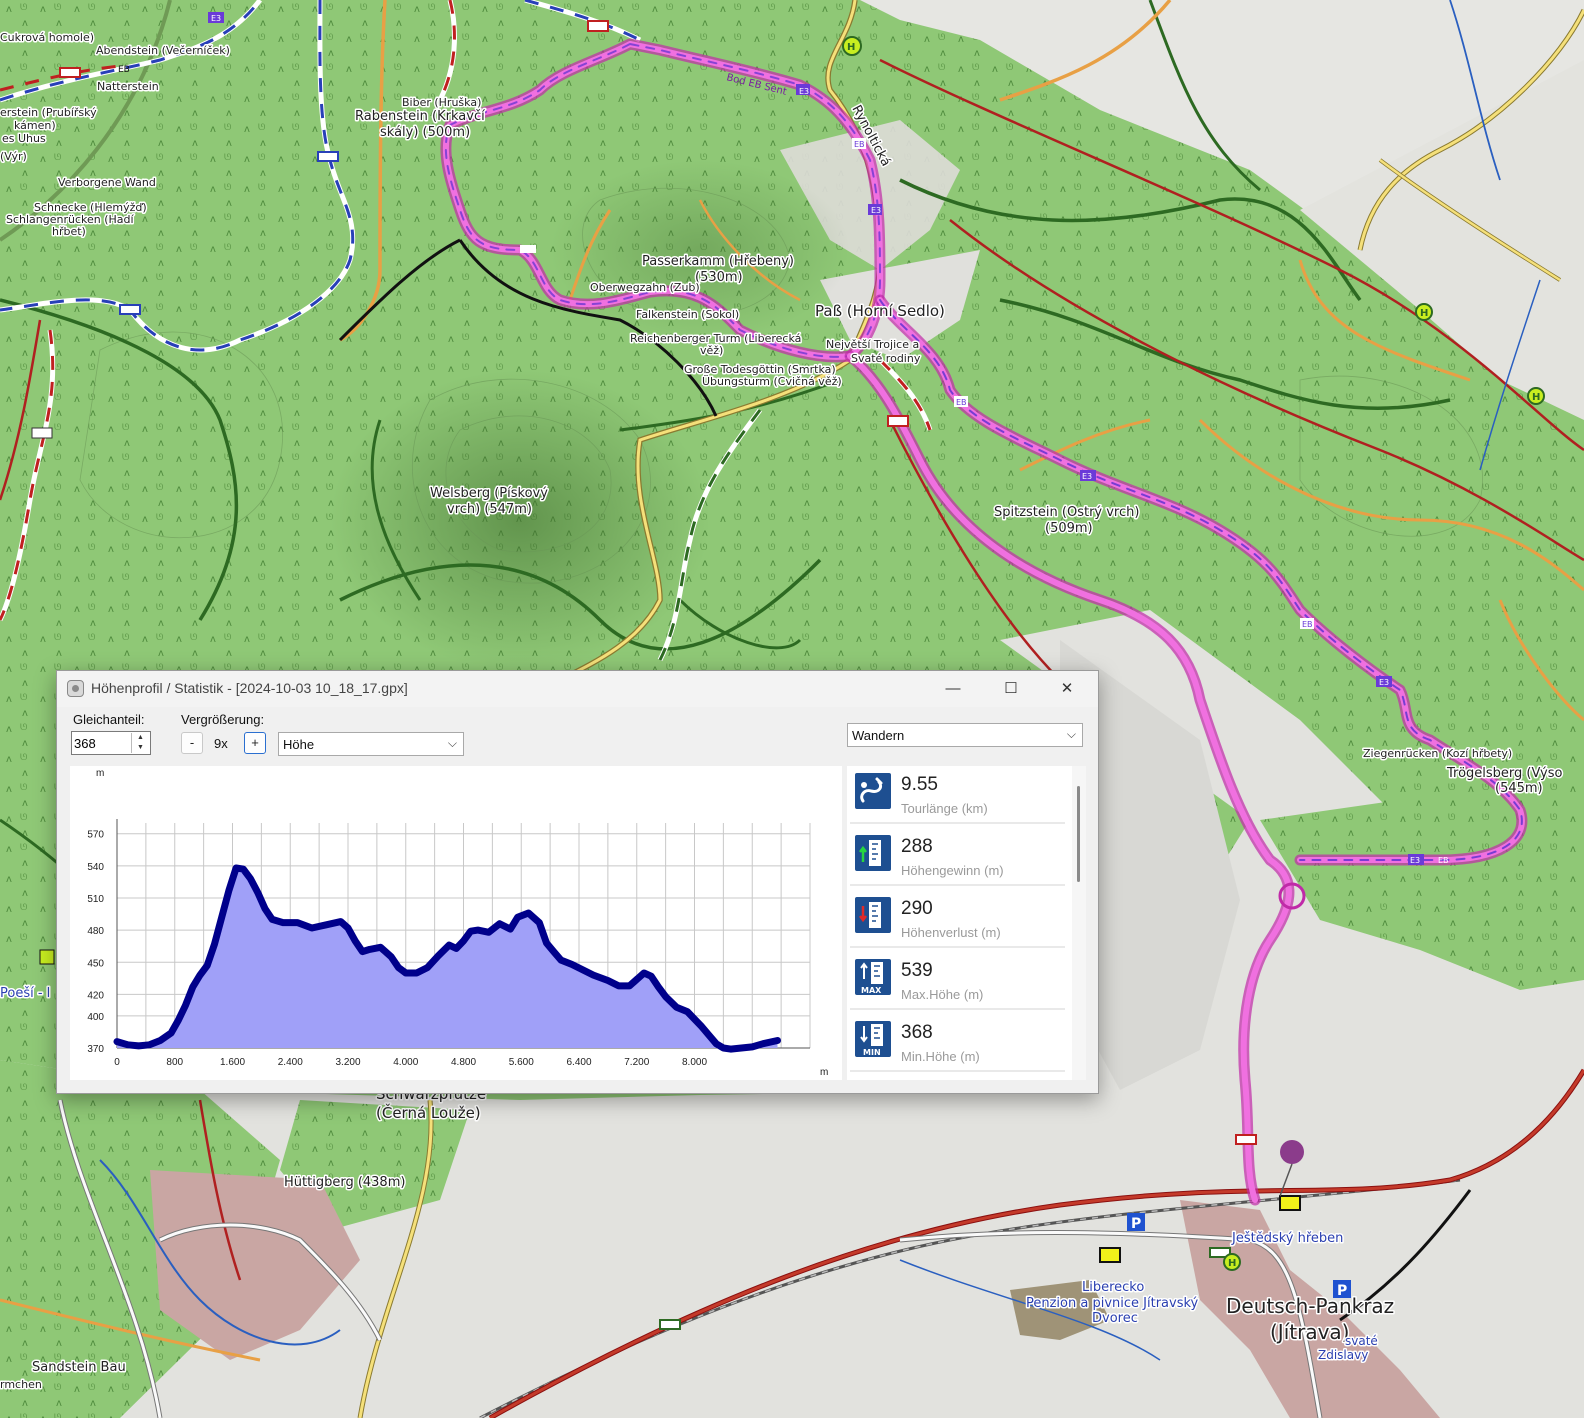  What do you see at coordinates (521, 1062) in the screenshot?
I see `x-tick-label: 5.600` at bounding box center [521, 1062].